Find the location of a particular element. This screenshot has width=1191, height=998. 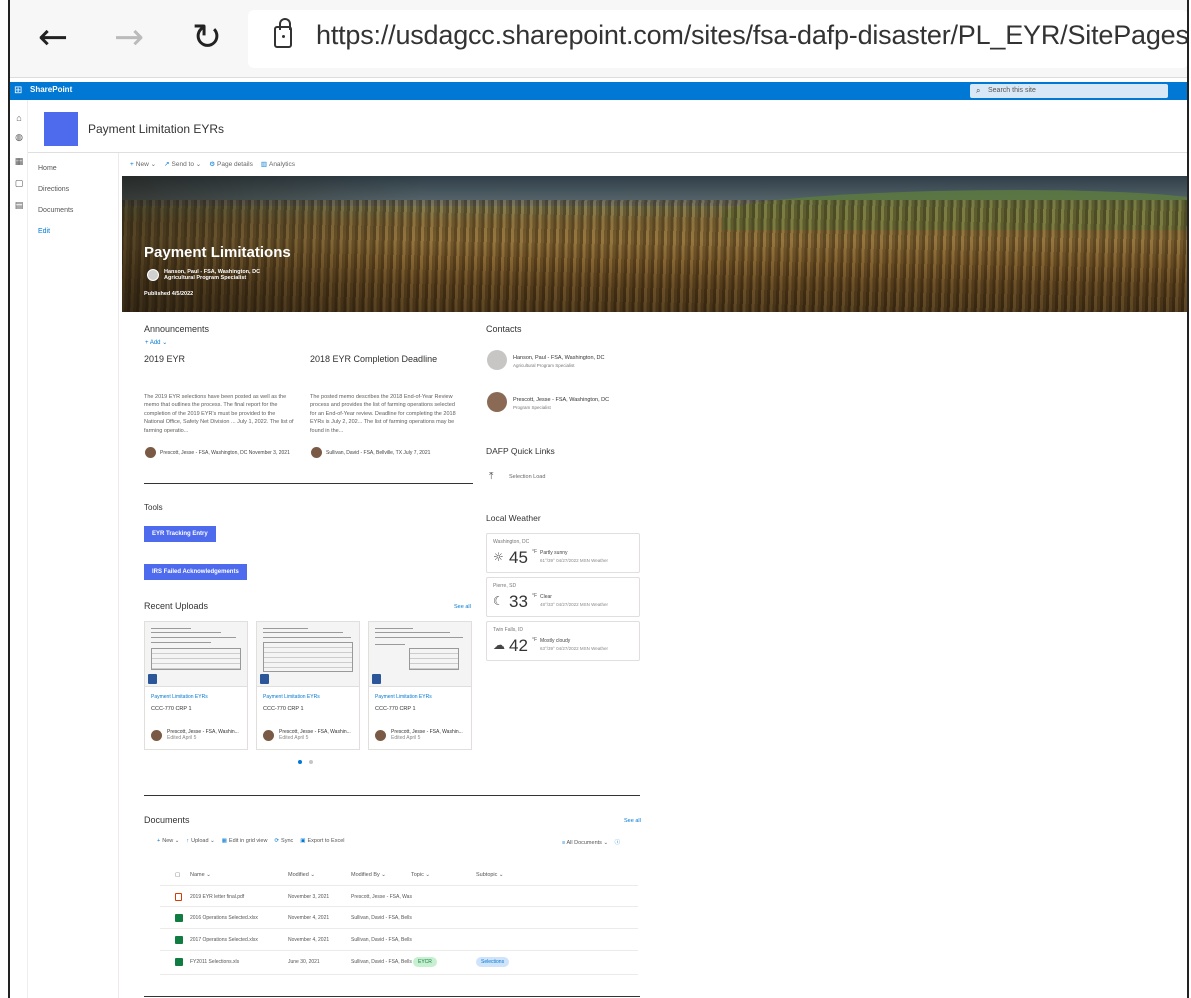

forward-arrow-icon: → is located at coordinates (129, 38).